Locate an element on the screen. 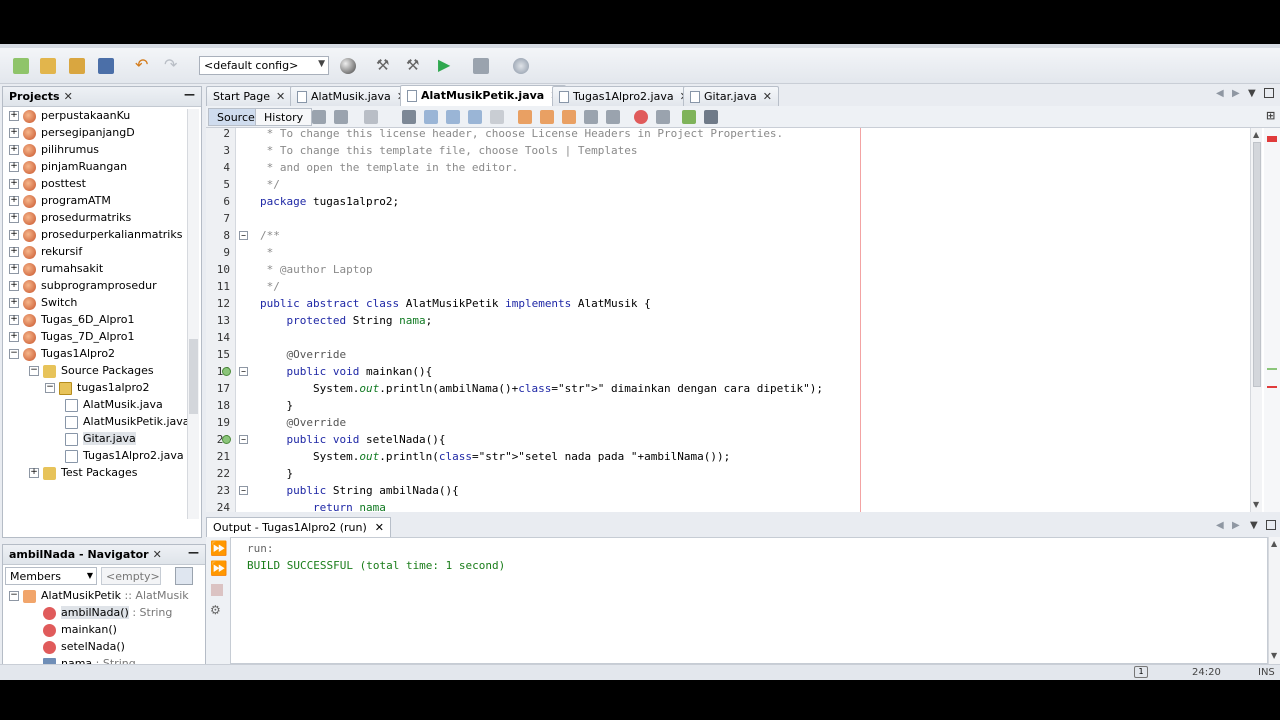 The image size is (1280, 720). rerun-icon: ⏩ is located at coordinates (218, 549).